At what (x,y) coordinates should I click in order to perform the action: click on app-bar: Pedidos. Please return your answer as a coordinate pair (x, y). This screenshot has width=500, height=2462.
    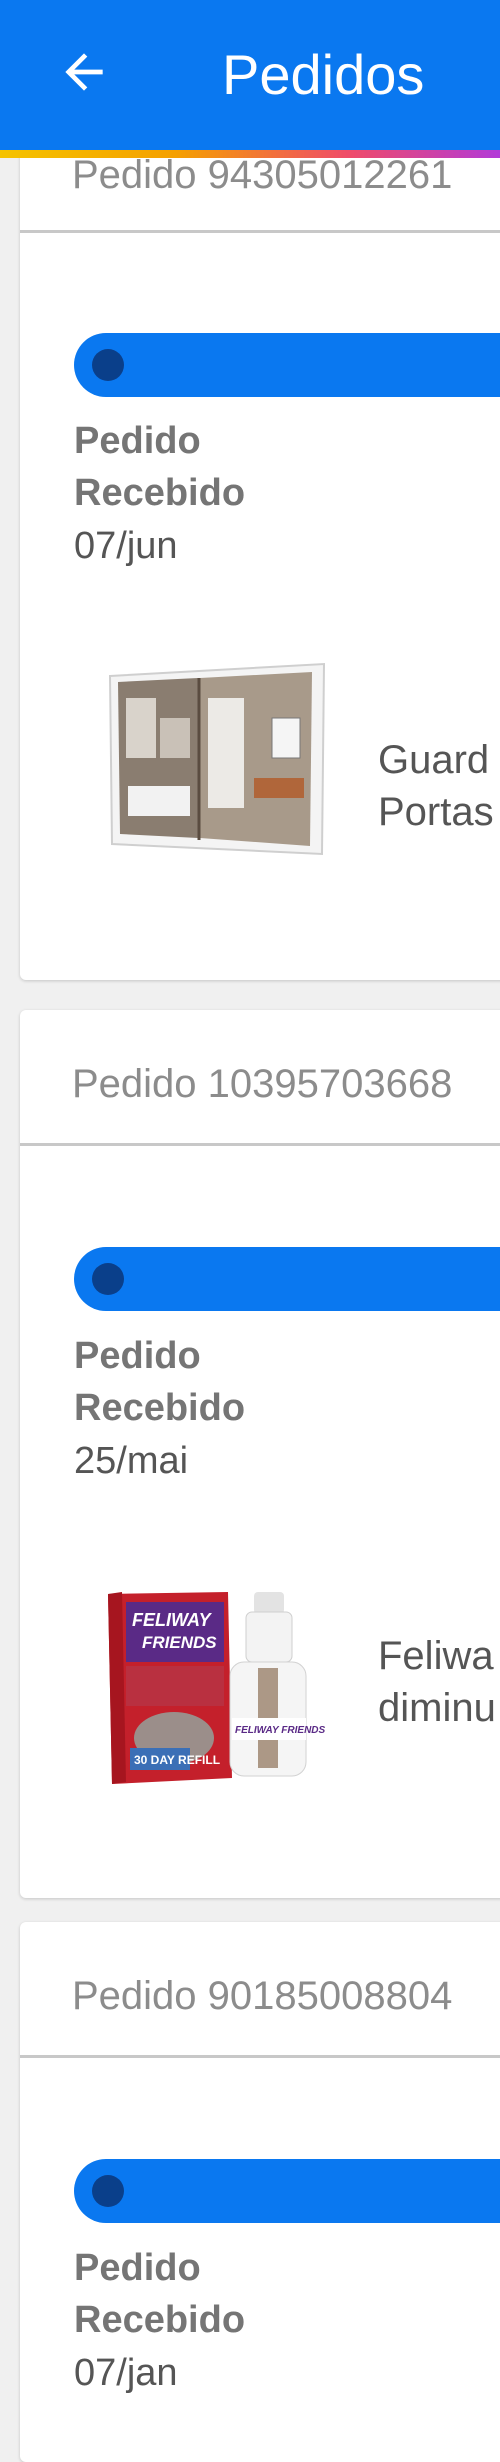
    Looking at the image, I should click on (250, 75).